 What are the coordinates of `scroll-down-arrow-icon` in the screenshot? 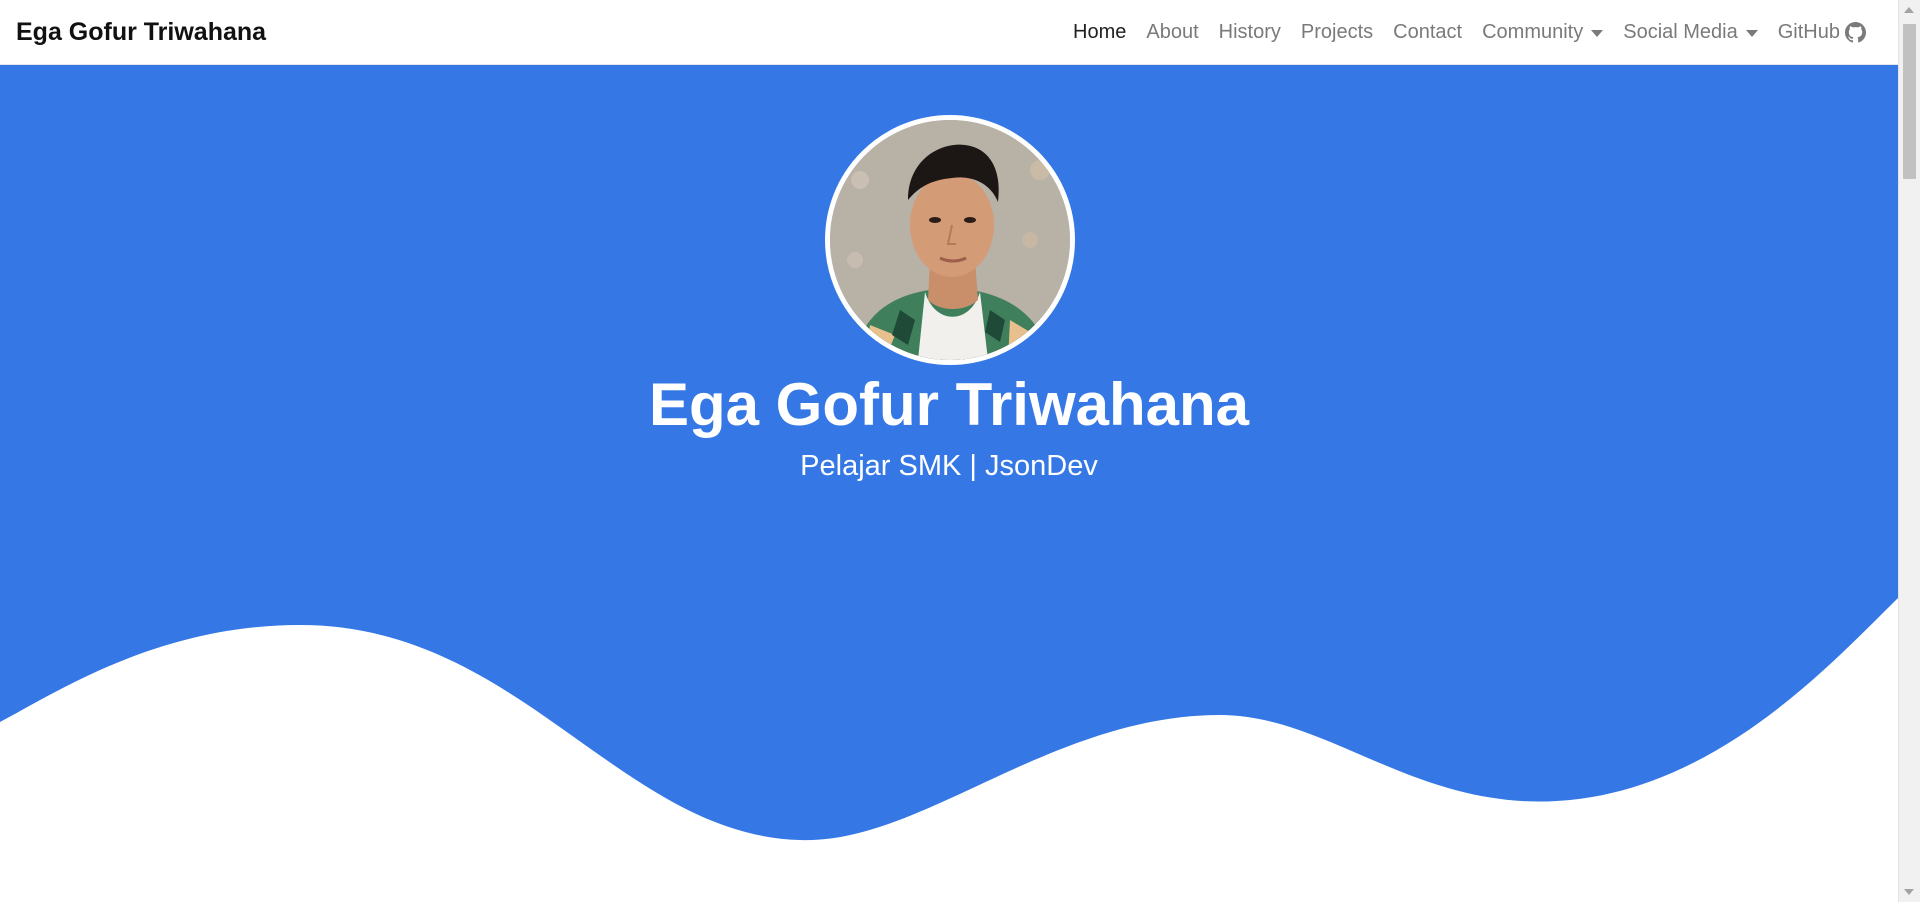 It's located at (1909, 892).